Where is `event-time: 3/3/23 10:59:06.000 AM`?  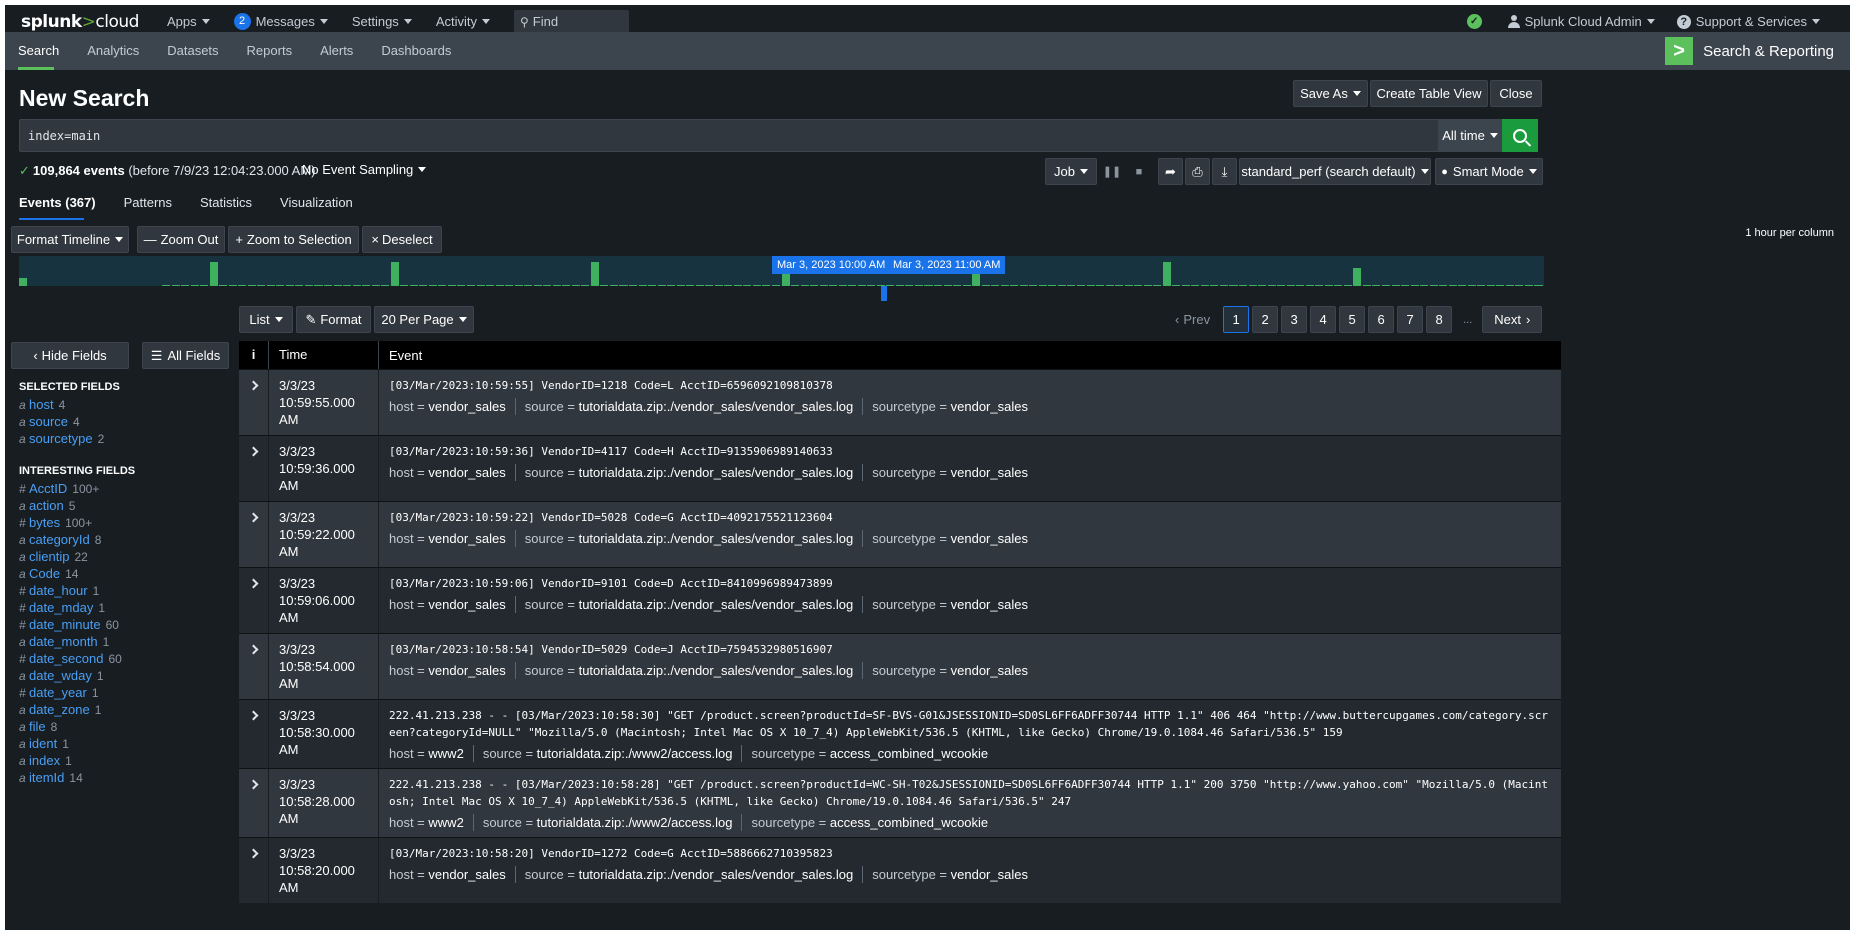 event-time: 3/3/23 10:59:06.000 AM is located at coordinates (324, 600).